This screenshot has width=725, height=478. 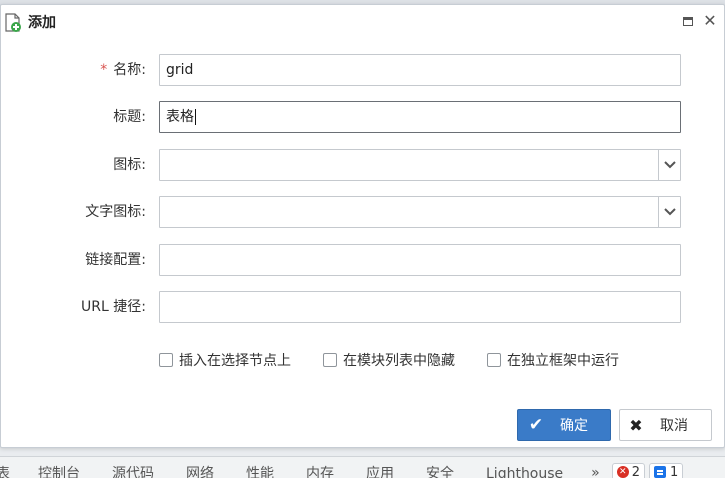 I want to click on icon-select, so click(x=420, y=165).